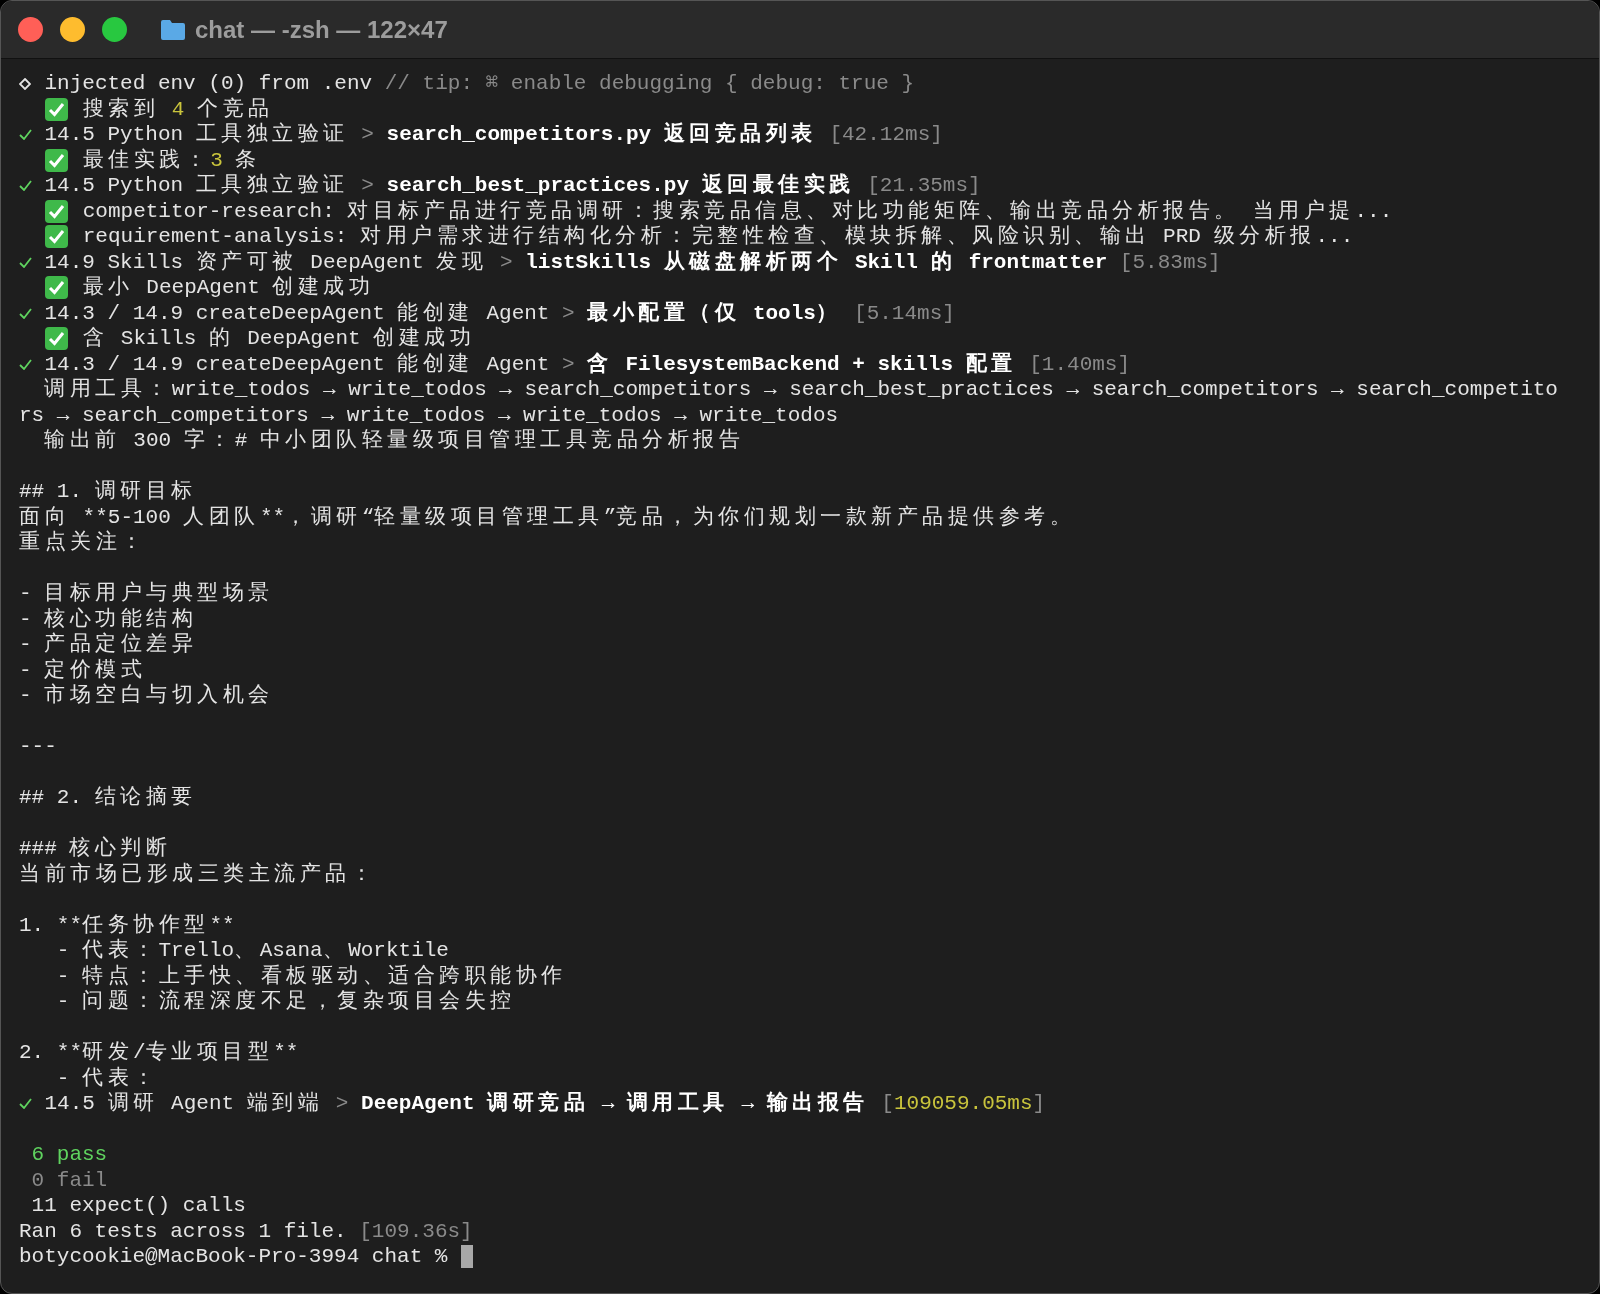  I want to click on terminal-line: 14.5 调研 Agent 端到端 > DeepAgent 调研竞品 → 调用工具 → 输出报告 [109059.05ms], so click(545, 1104).